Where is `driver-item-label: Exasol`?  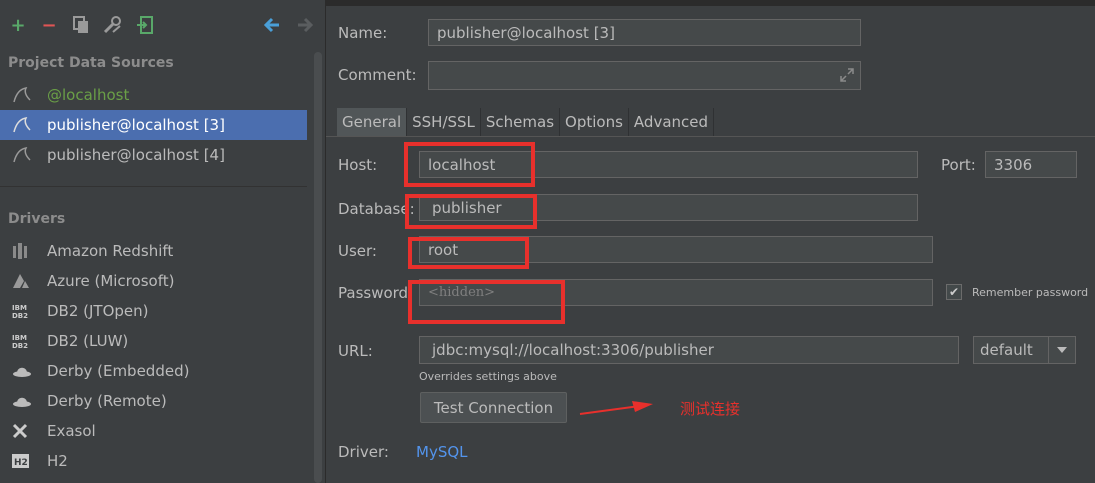 driver-item-label: Exasol is located at coordinates (71, 431).